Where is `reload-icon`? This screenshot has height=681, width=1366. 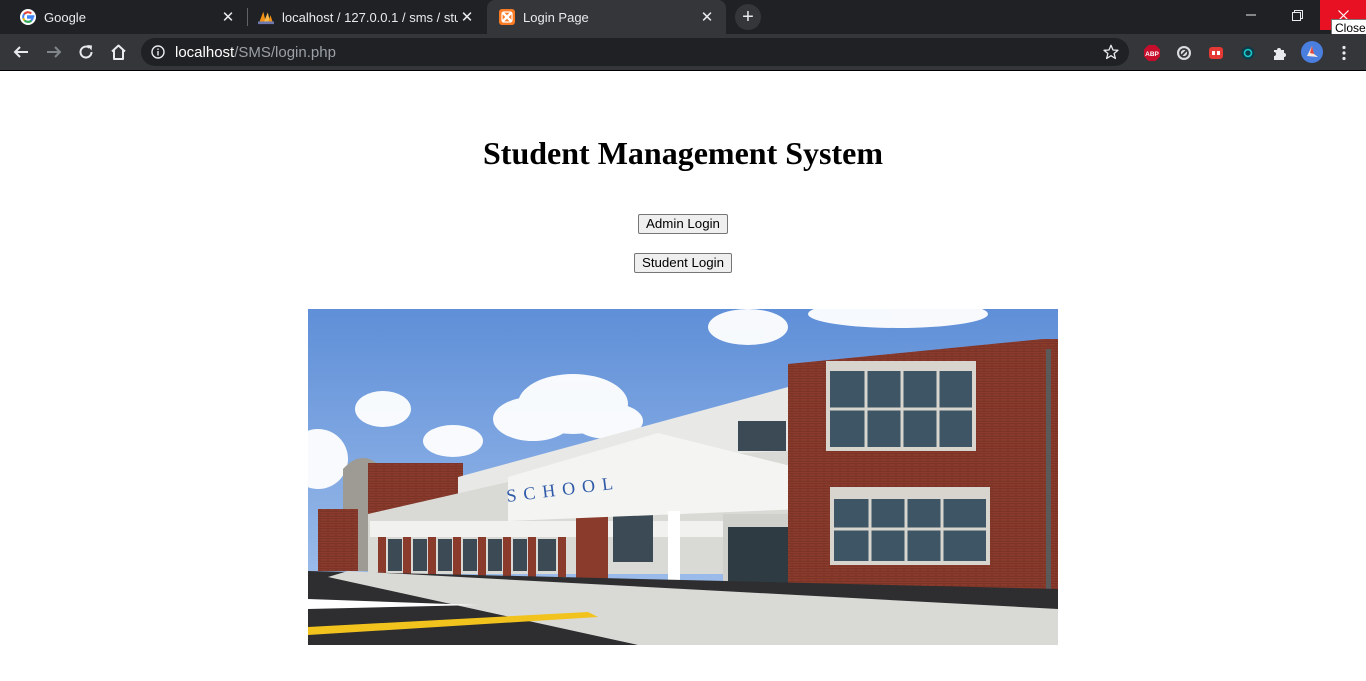
reload-icon is located at coordinates (86, 52).